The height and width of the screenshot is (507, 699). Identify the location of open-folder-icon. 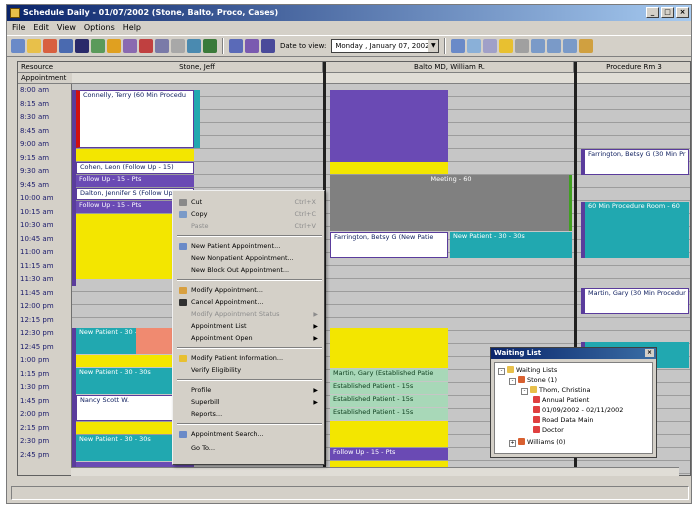
(34, 46).